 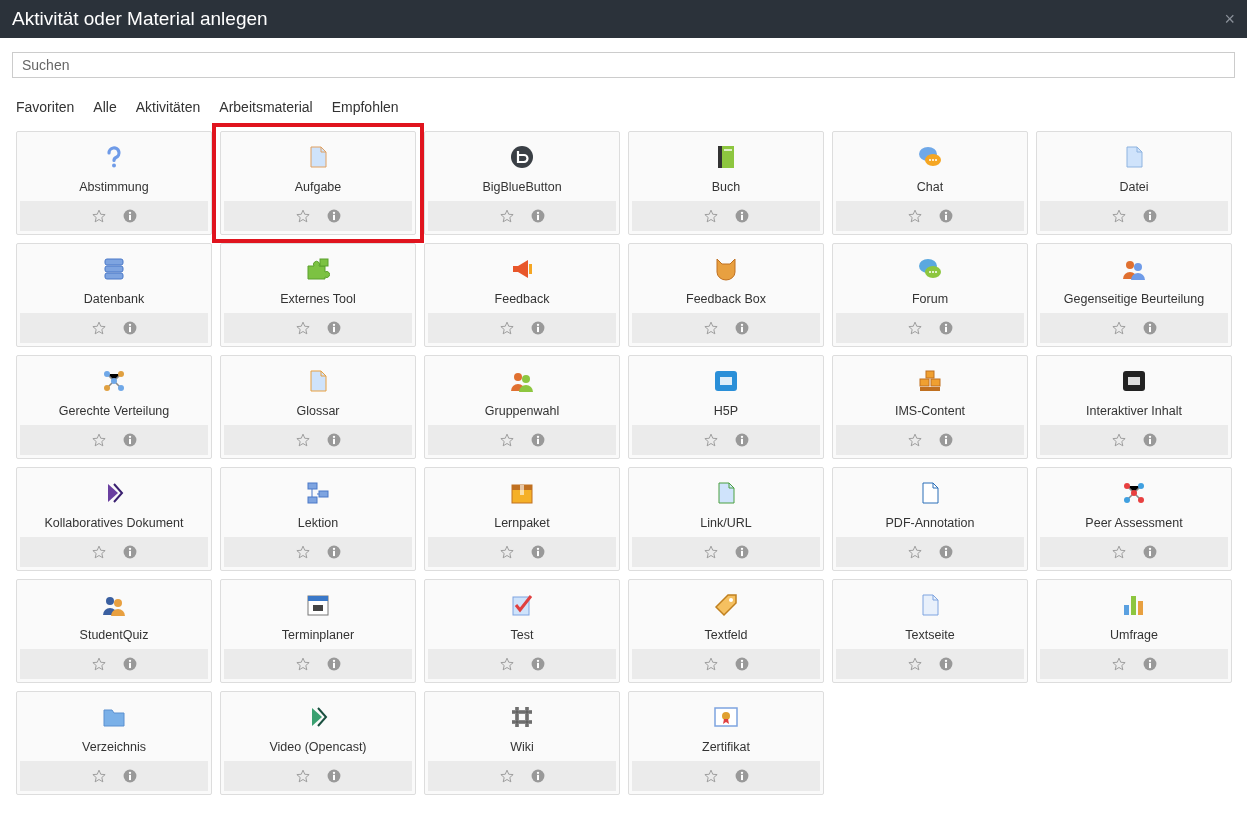 I want to click on module-card: Datei, so click(x=1134, y=183).